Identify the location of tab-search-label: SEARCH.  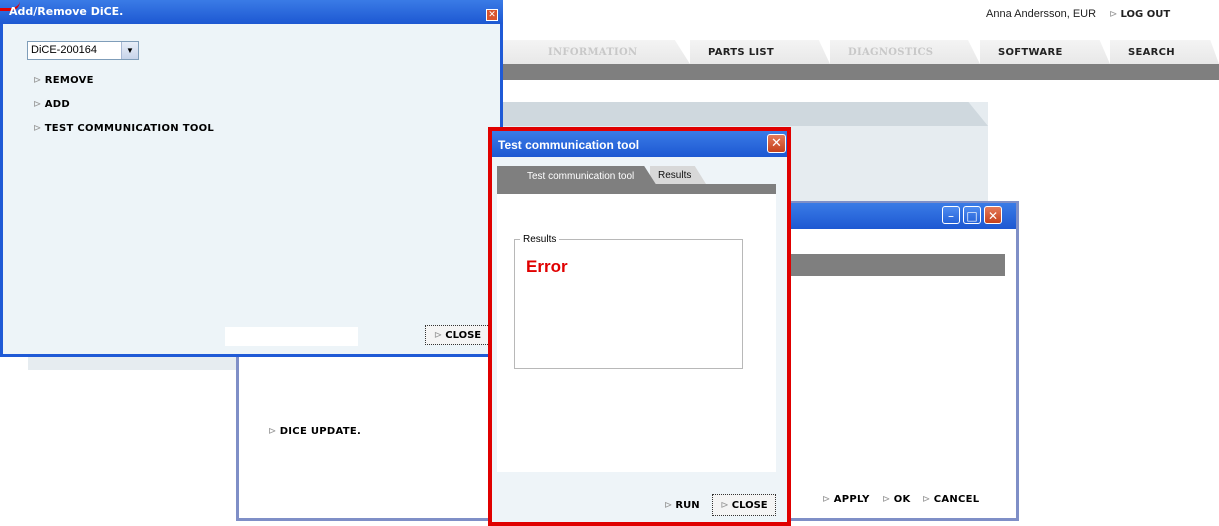
(1151, 52).